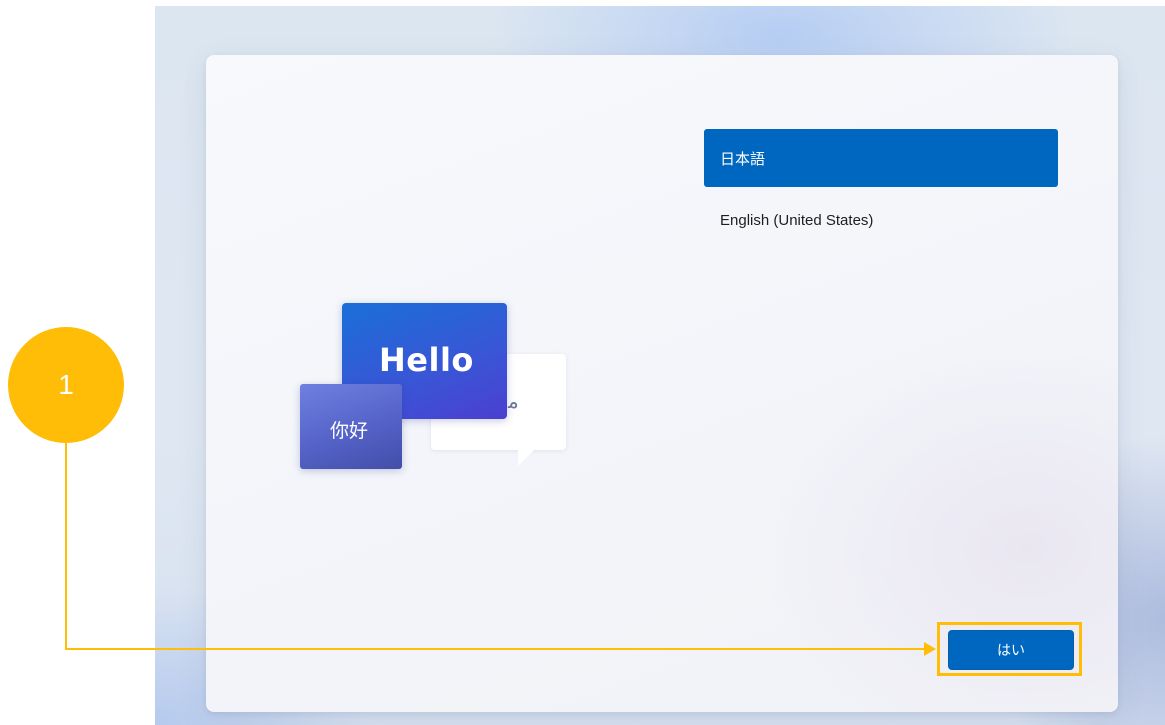 The height and width of the screenshot is (725, 1165). What do you see at coordinates (930, 649) in the screenshot?
I see `arrow-right-icon` at bounding box center [930, 649].